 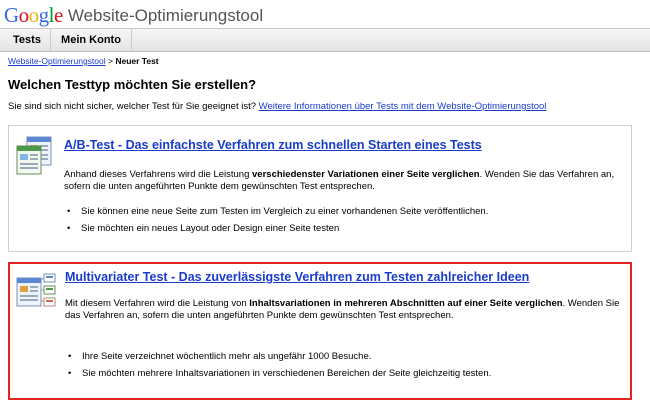 I want to click on breadcrumb-current: Neuer Test, so click(x=137, y=61).